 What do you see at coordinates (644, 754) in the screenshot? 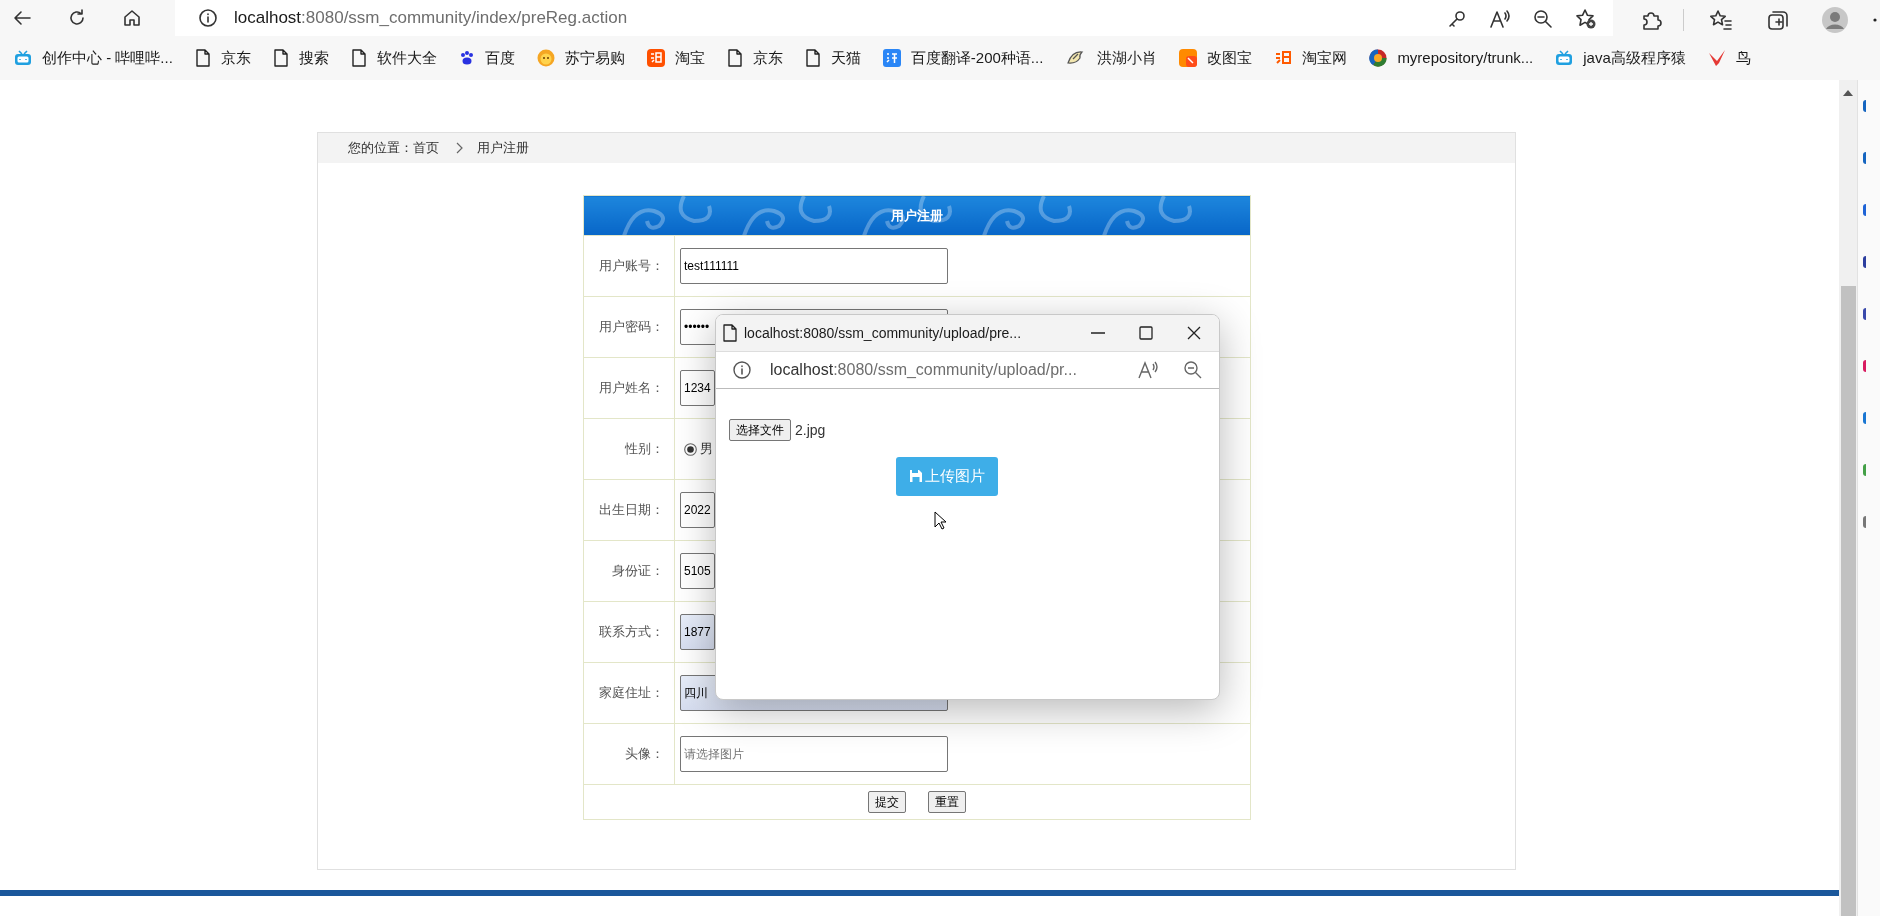
I see `field-label: 头像：` at bounding box center [644, 754].